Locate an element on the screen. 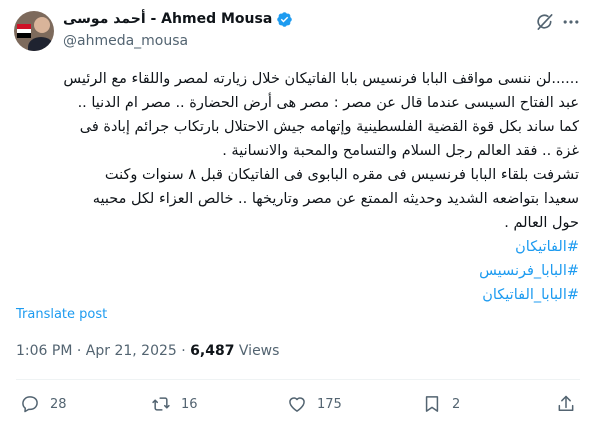 The width and height of the screenshot is (596, 432). display-name: أحمد موسى - Ahmed Mousa is located at coordinates (167, 19).